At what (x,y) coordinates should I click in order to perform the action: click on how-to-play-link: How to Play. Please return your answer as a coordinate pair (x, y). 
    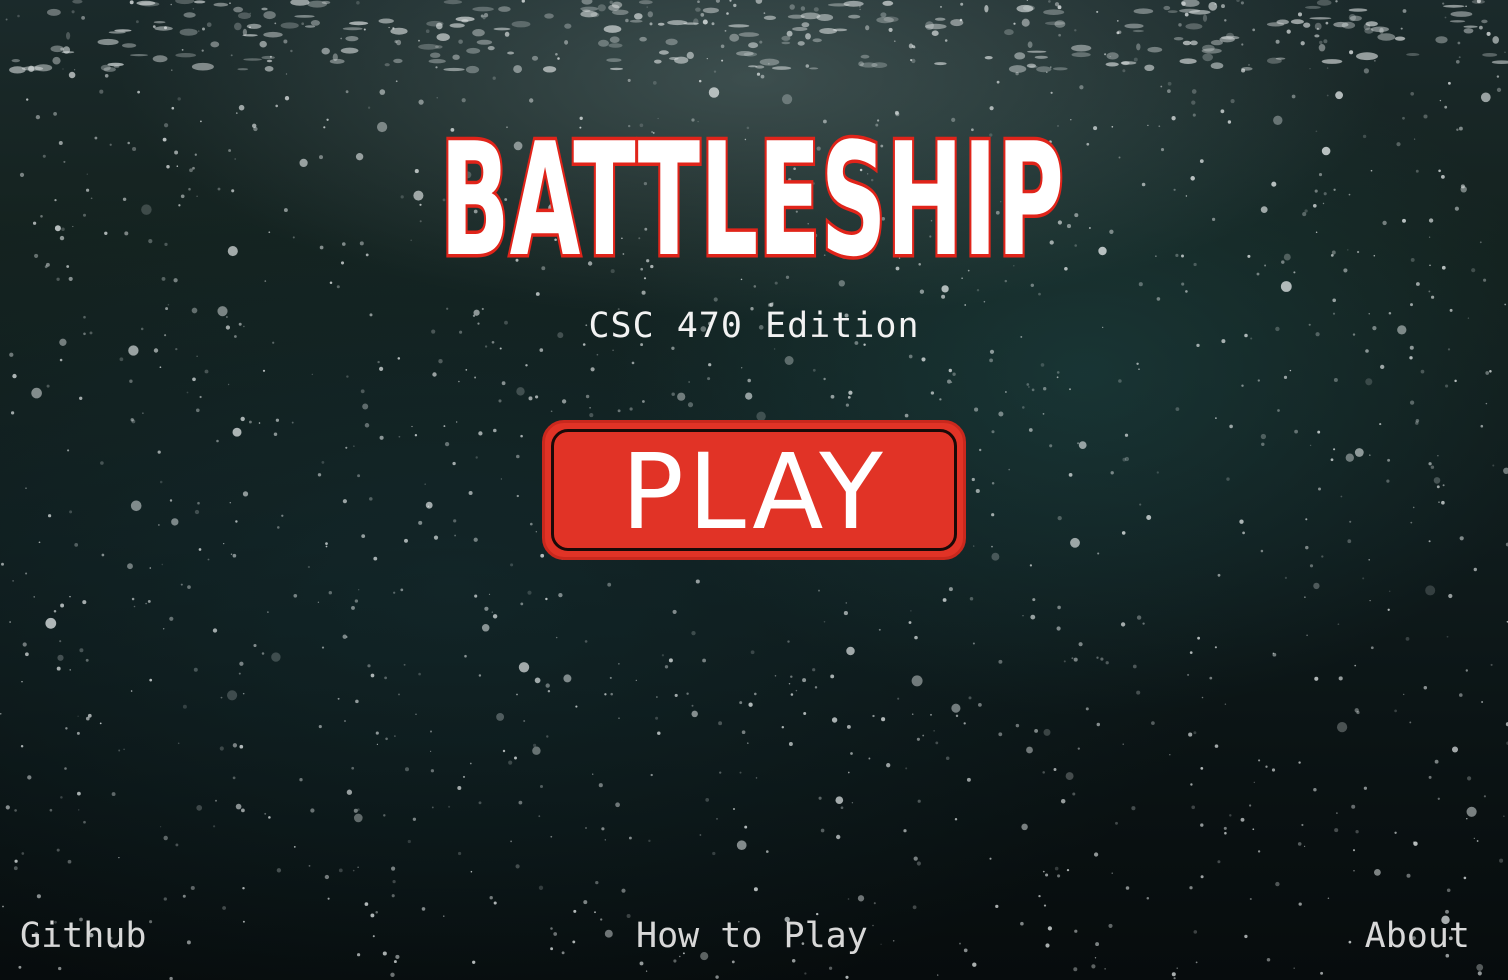
    Looking at the image, I should click on (752, 936).